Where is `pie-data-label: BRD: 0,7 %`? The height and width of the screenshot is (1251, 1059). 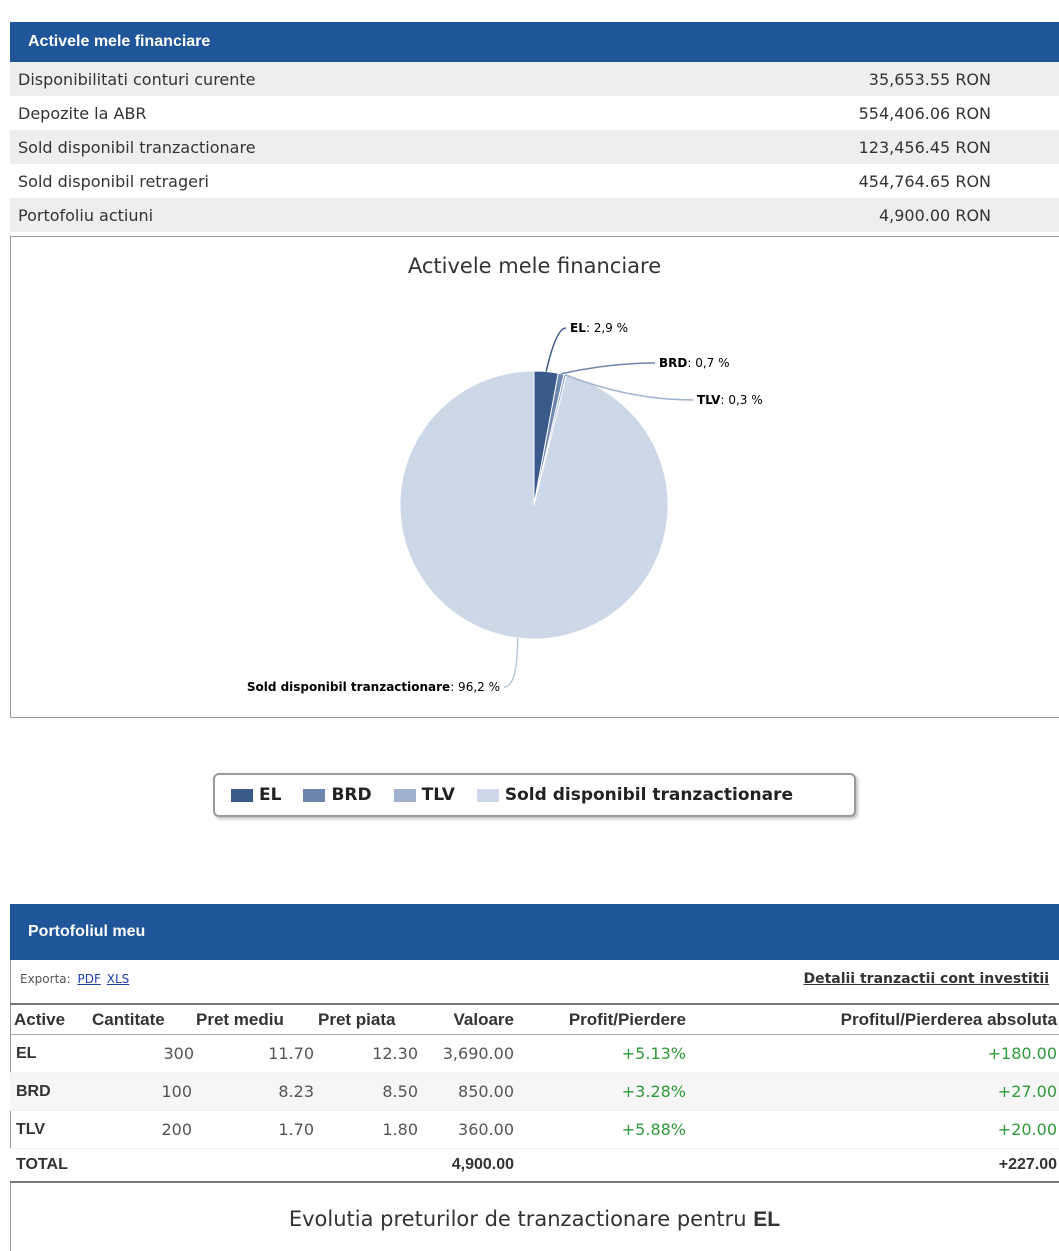
pie-data-label: BRD: 0,7 % is located at coordinates (694, 363).